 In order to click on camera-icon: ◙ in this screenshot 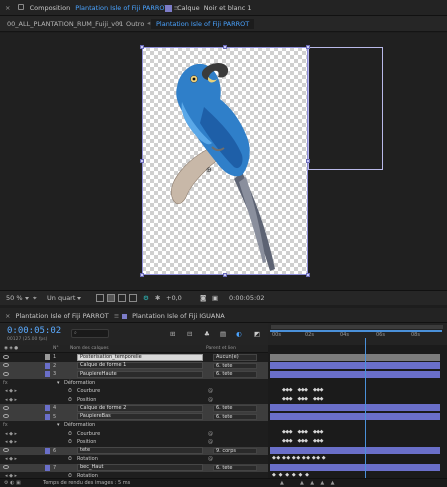, I will do `click(203, 298)`.